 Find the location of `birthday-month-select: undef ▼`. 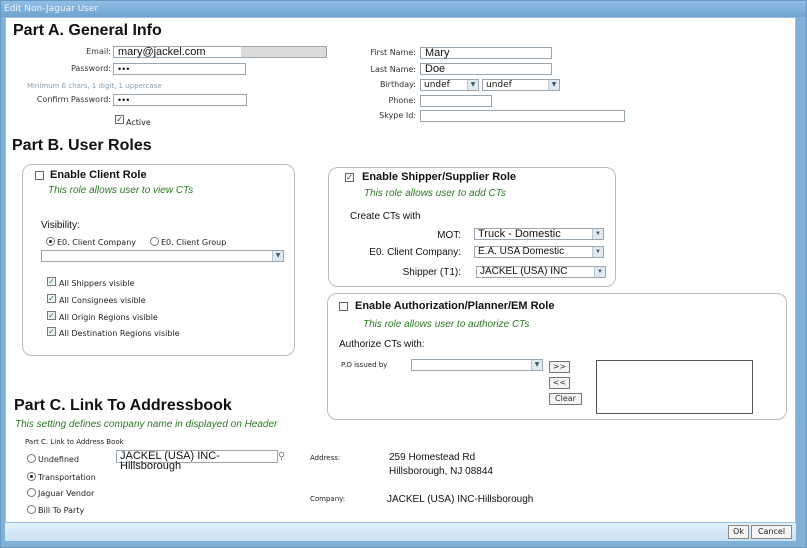

birthday-month-select: undef ▼ is located at coordinates (449, 85).